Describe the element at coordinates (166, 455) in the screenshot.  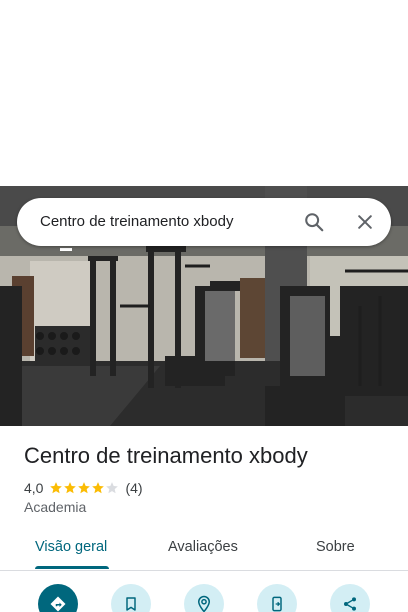
I see `place-title: Centro de treinamento xbody` at that location.